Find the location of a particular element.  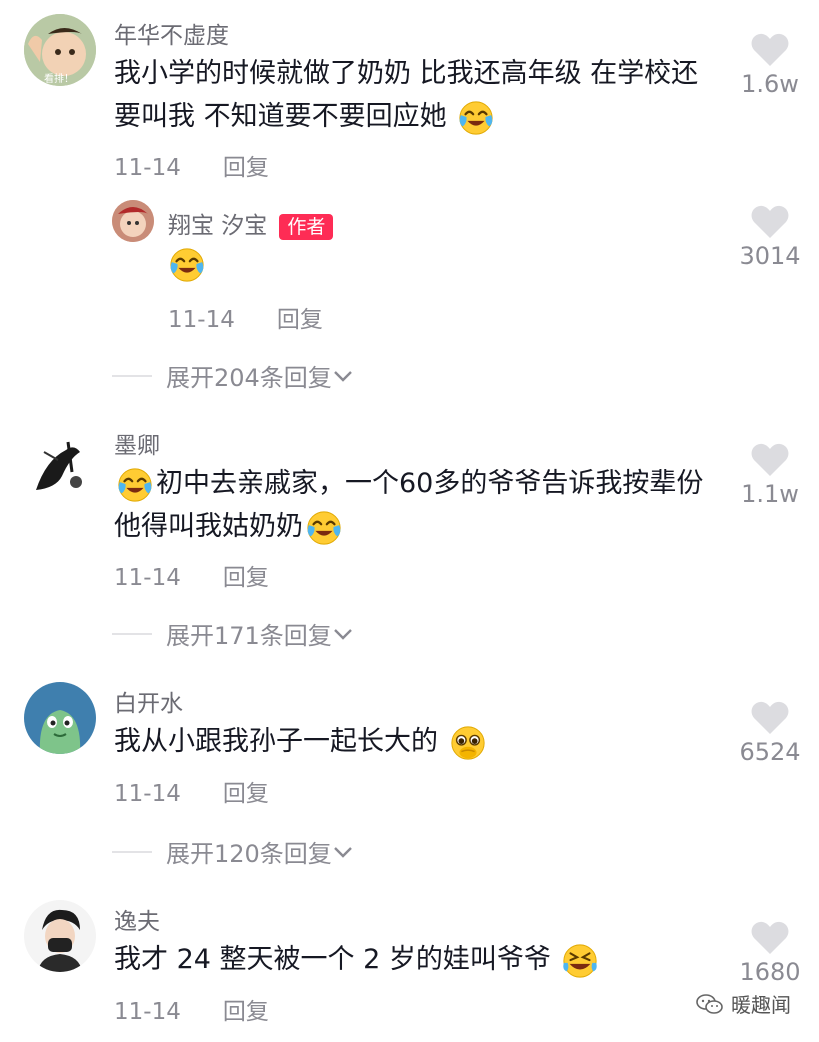

like-count: 6524 is located at coordinates (770, 752).